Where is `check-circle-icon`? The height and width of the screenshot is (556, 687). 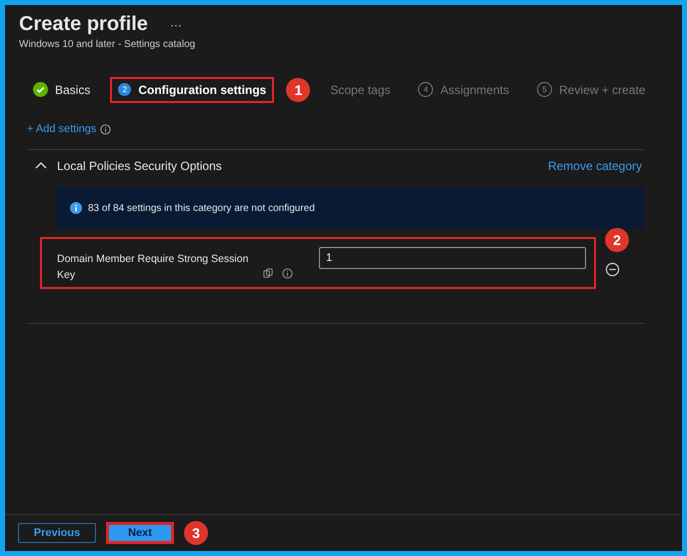
check-circle-icon is located at coordinates (40, 89).